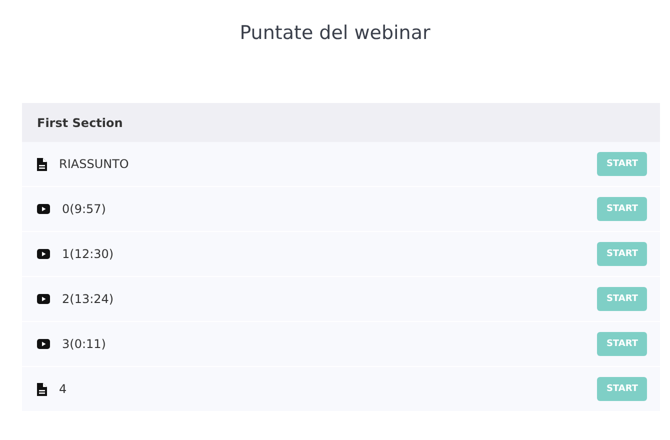 The width and height of the screenshot is (670, 440). I want to click on section-header: First Section, so click(341, 122).